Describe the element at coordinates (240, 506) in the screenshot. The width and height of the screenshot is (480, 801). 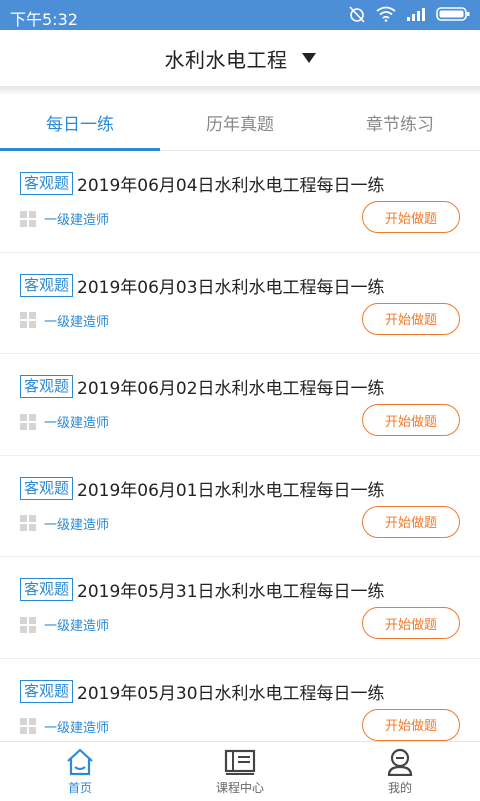
I see `list-item: 客观题 2019年06月01日水利水电工程每日一练 一级建造师 开始做题` at that location.